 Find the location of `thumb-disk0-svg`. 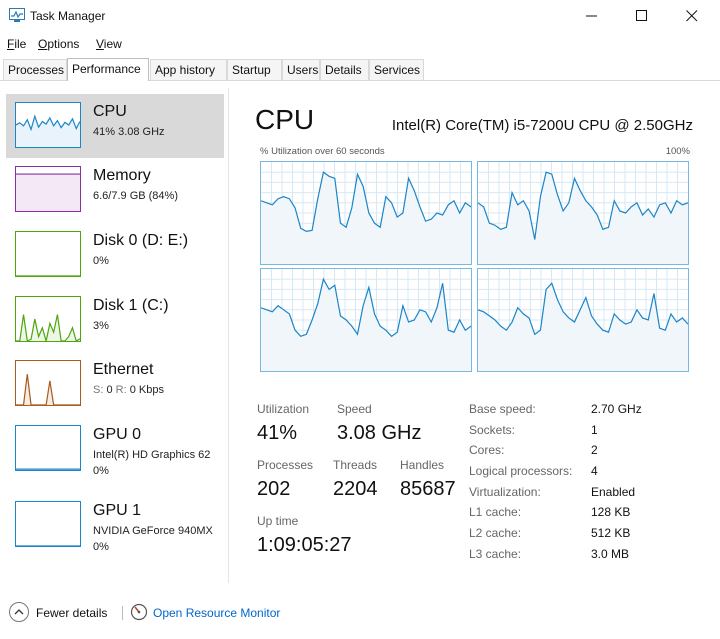

thumb-disk0-svg is located at coordinates (48, 275).